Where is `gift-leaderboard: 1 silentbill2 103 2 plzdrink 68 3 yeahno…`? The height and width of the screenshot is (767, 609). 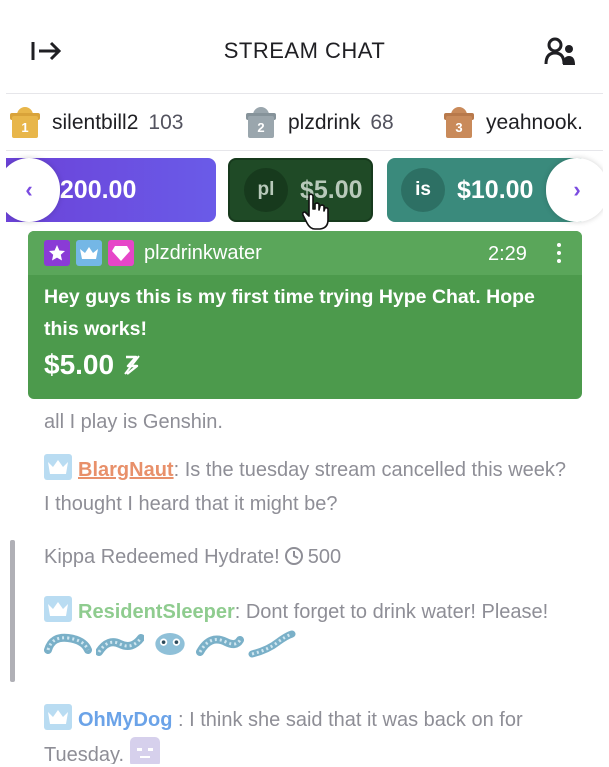 gift-leaderboard: 1 silentbill2 103 2 plzdrink 68 3 yeahno… is located at coordinates (304, 123).